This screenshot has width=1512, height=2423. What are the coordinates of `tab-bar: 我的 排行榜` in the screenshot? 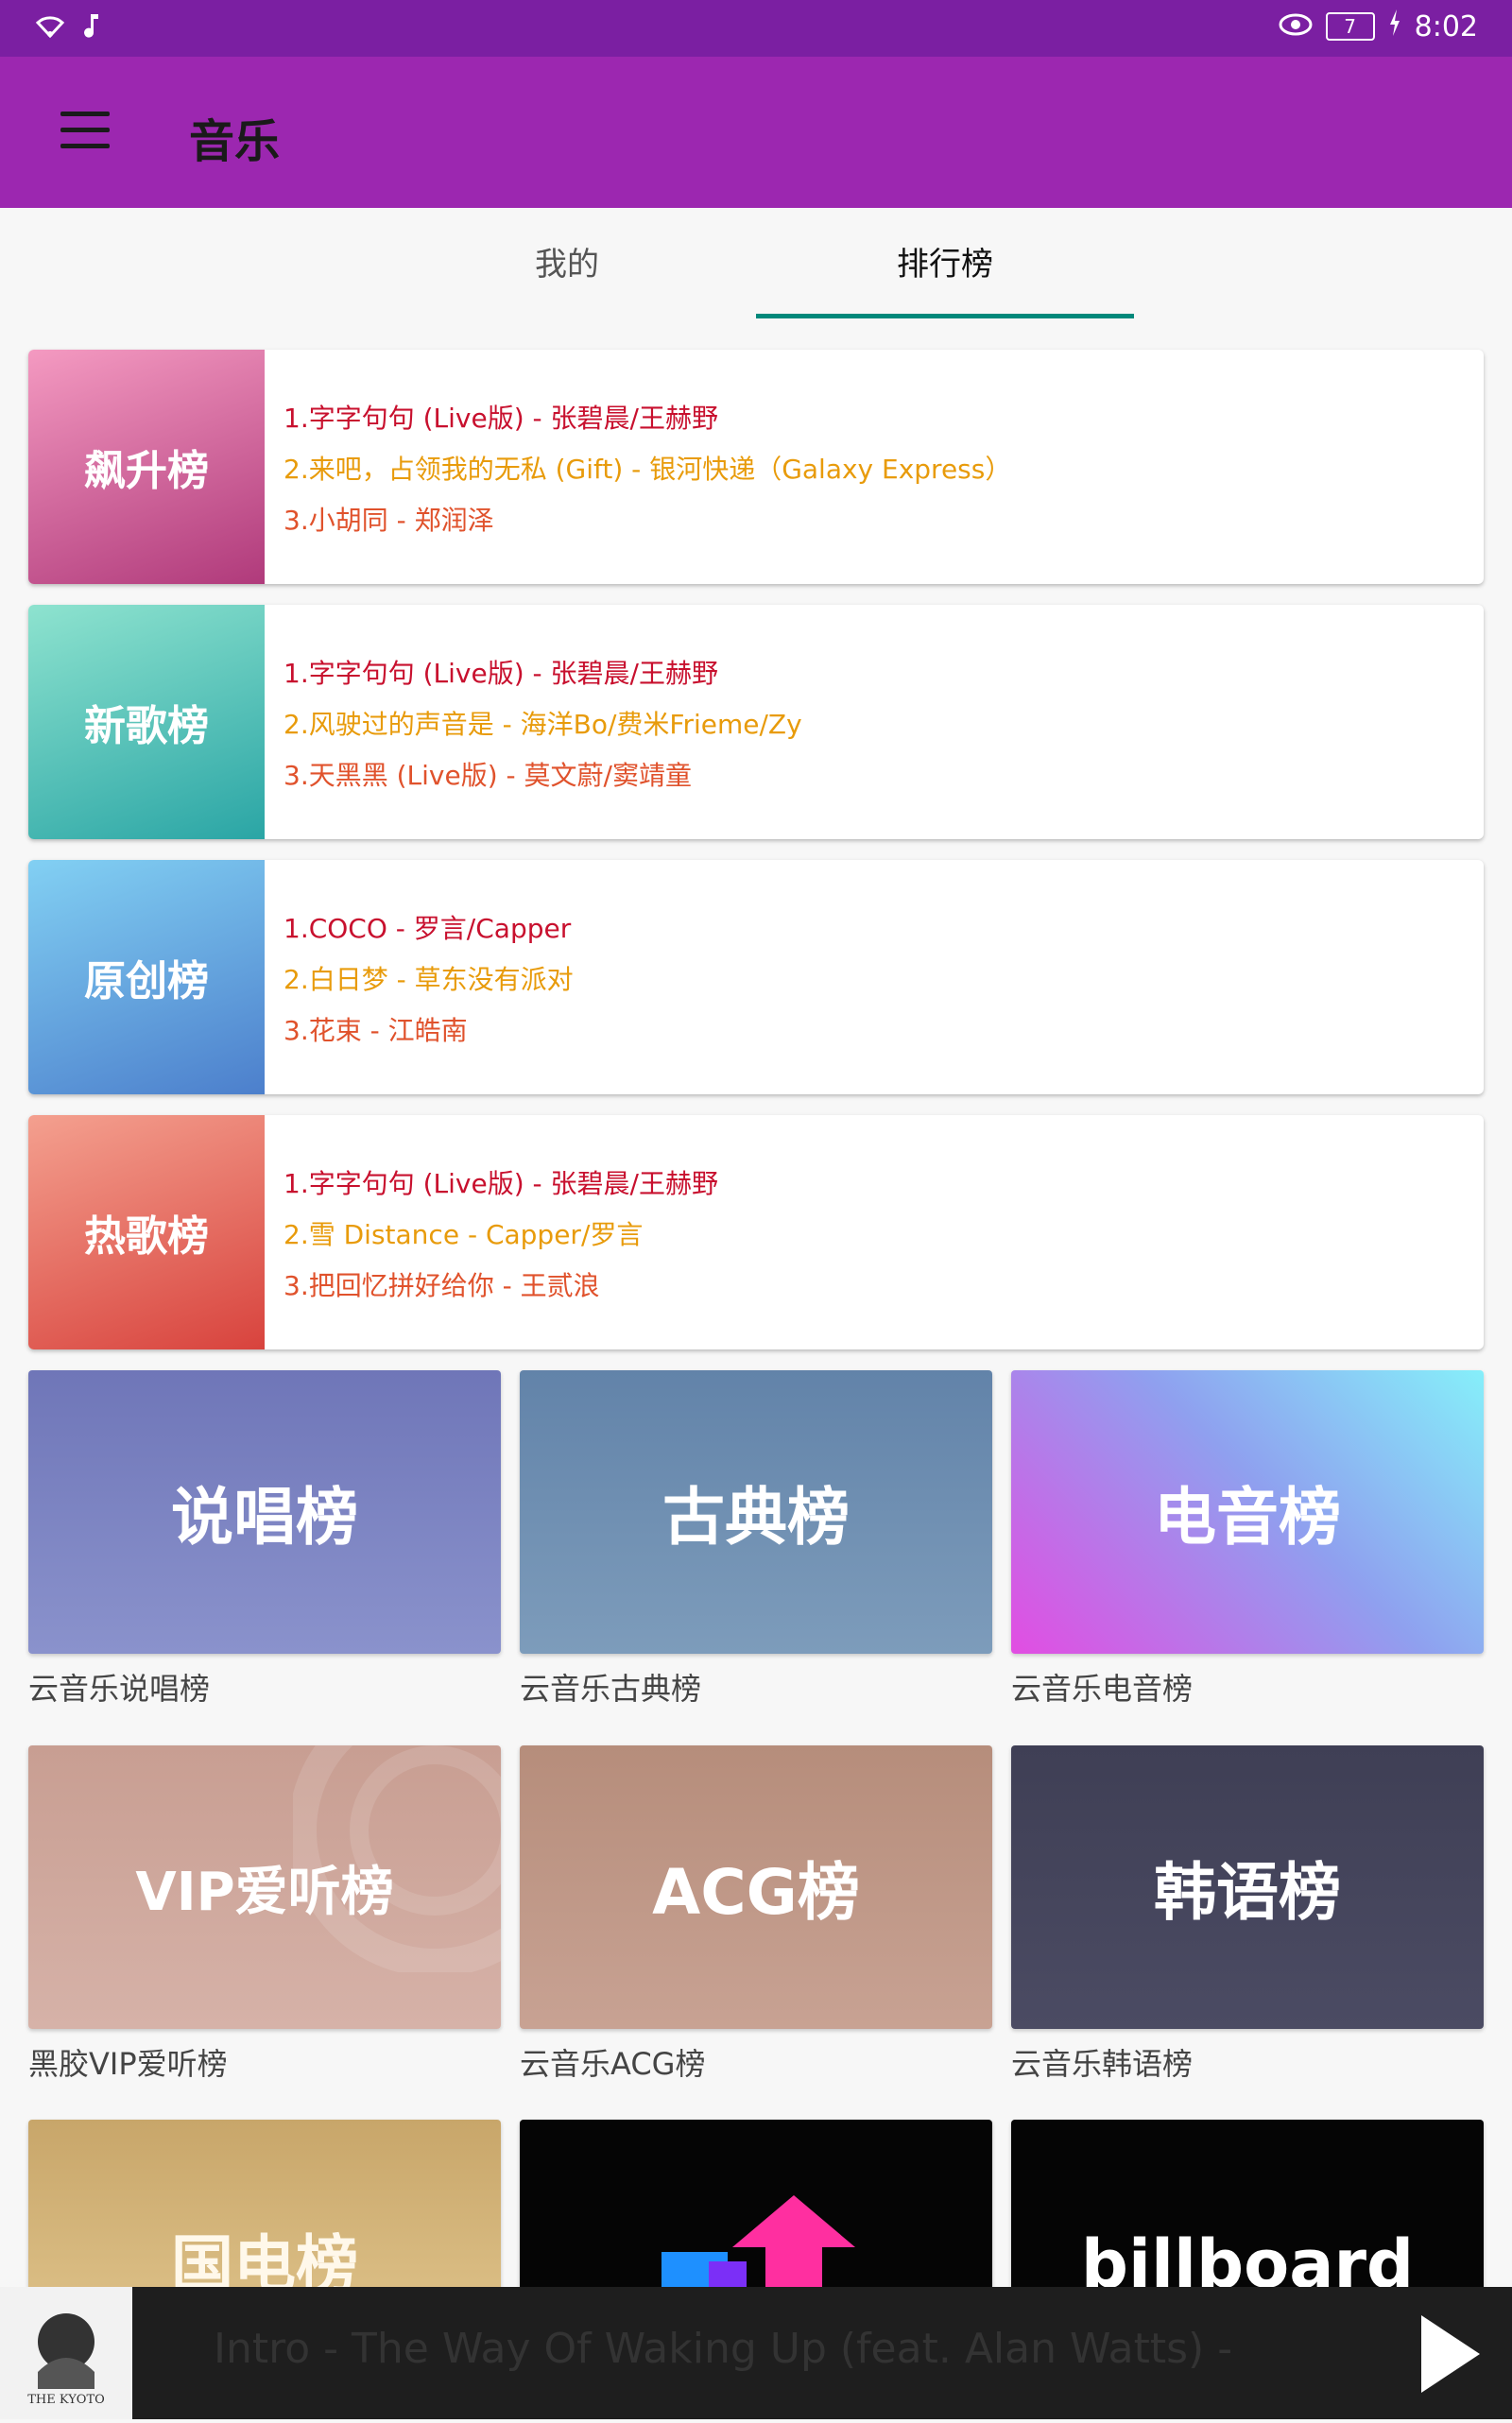 It's located at (756, 264).